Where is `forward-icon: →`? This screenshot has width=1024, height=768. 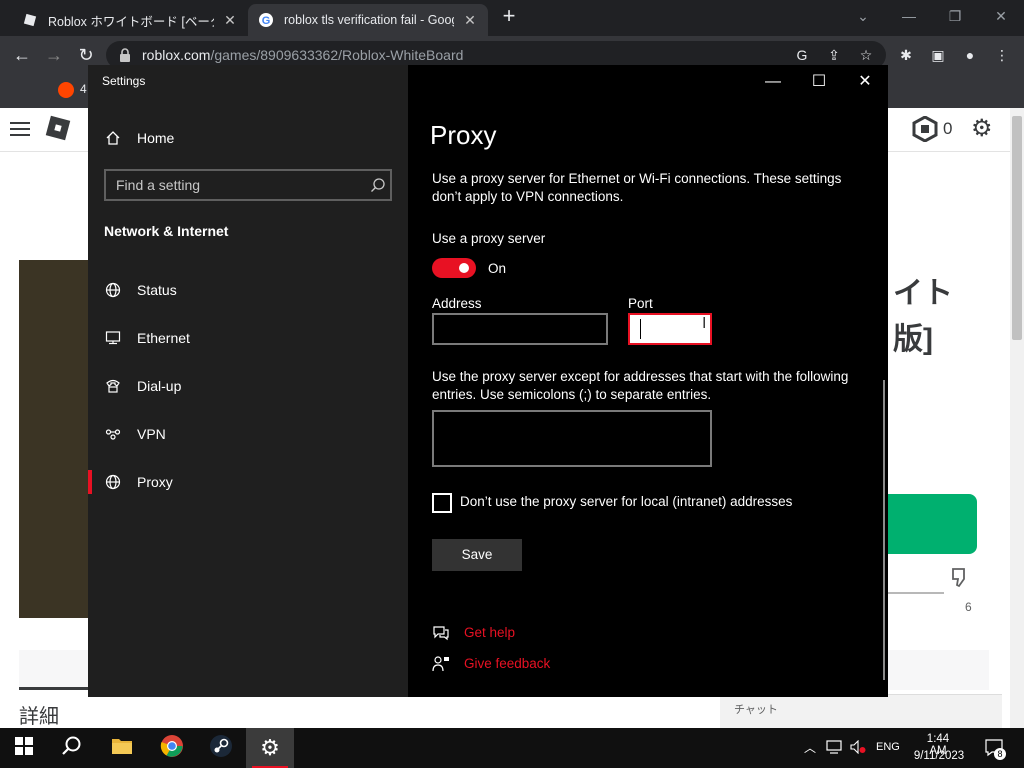
forward-icon: → is located at coordinates (54, 55).